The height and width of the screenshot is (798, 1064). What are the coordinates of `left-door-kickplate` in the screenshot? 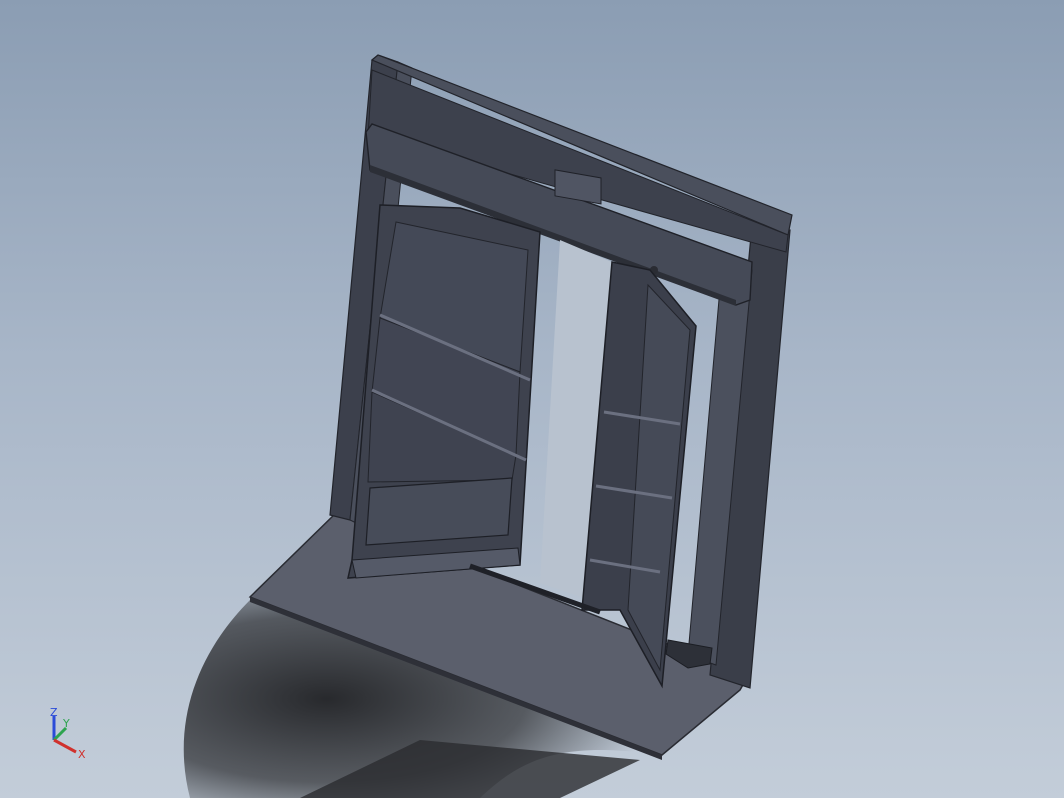 It's located at (439, 511).